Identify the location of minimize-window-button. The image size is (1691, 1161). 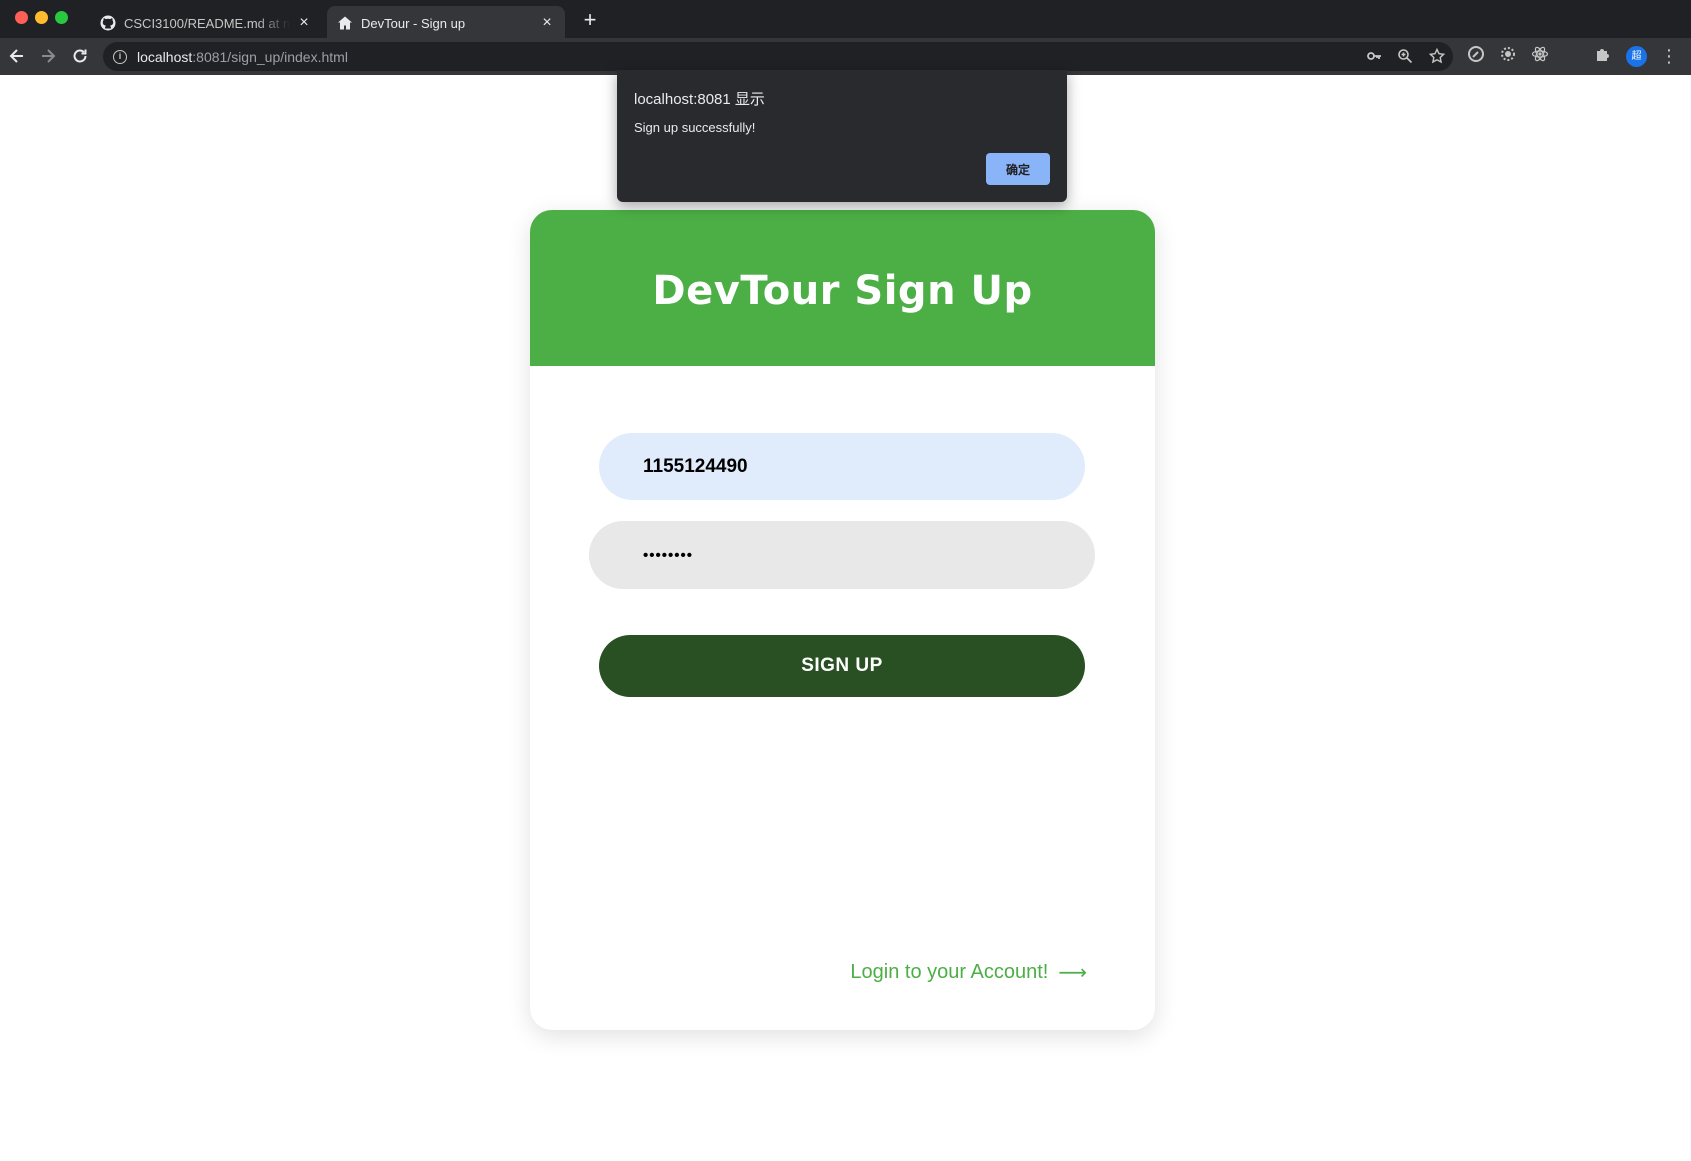
(41, 17).